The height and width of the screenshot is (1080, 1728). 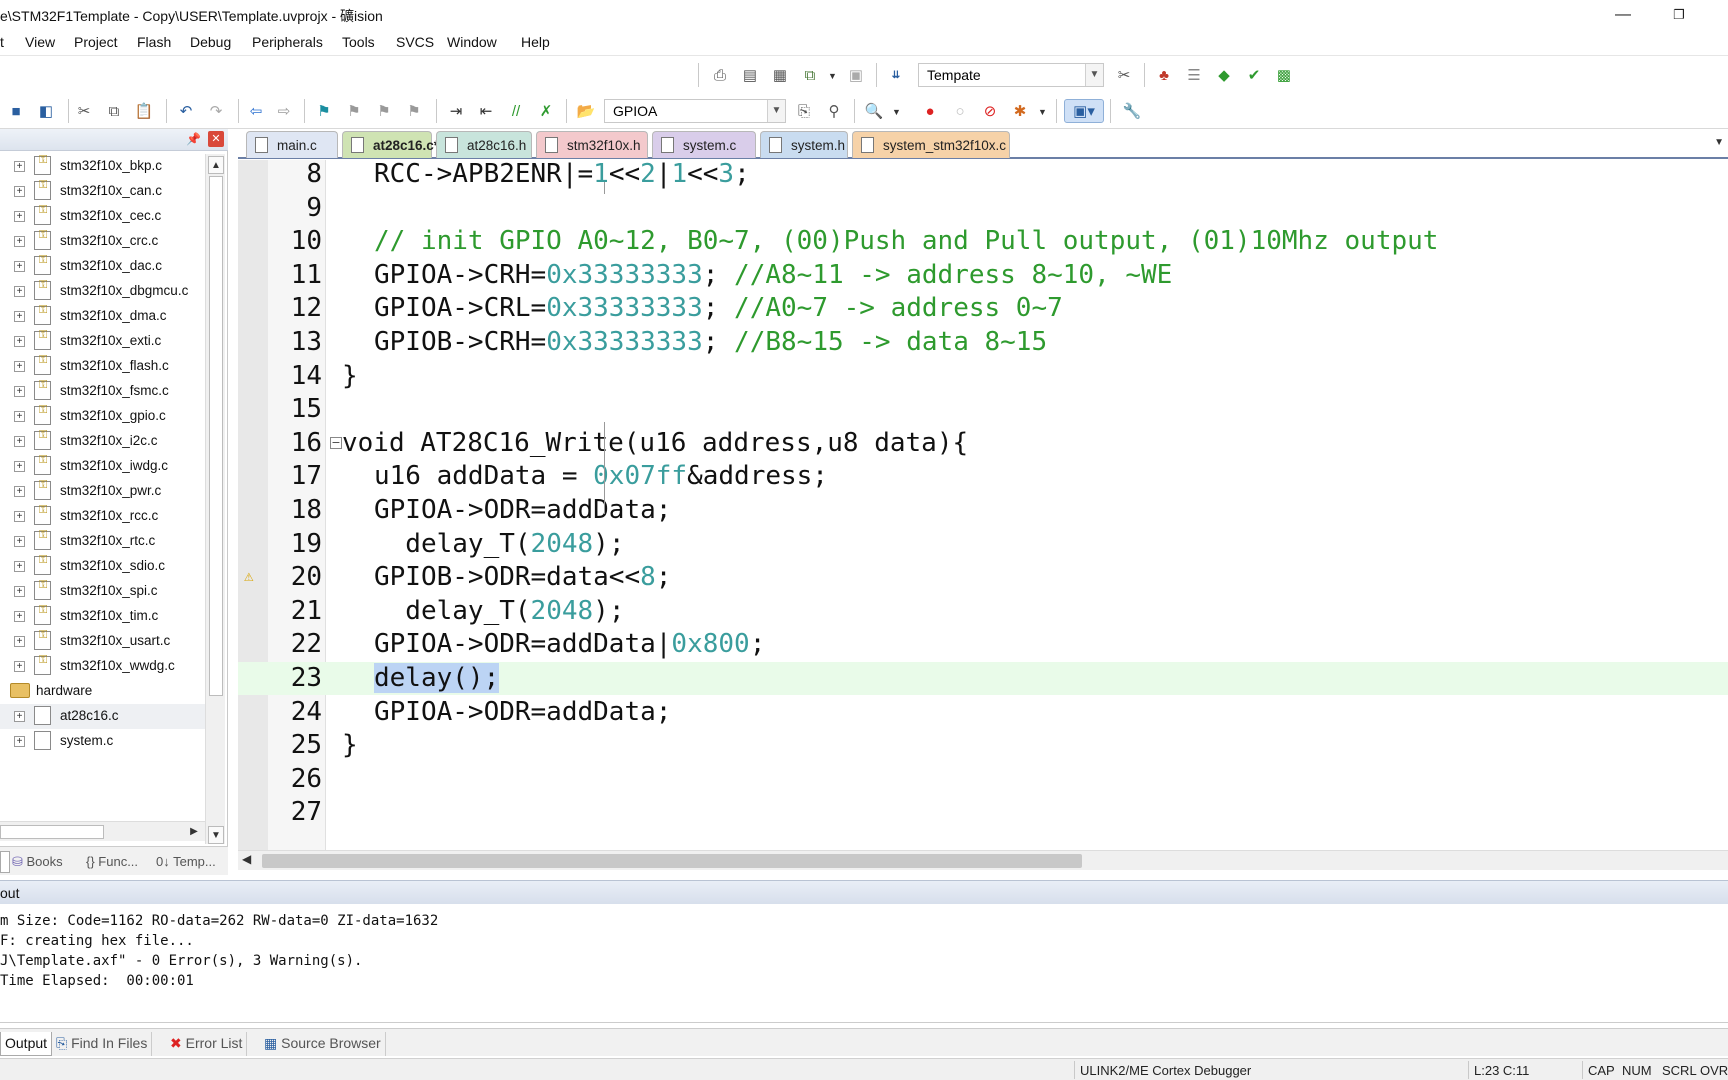 I want to click on menu-tools: Tools, so click(x=358, y=42).